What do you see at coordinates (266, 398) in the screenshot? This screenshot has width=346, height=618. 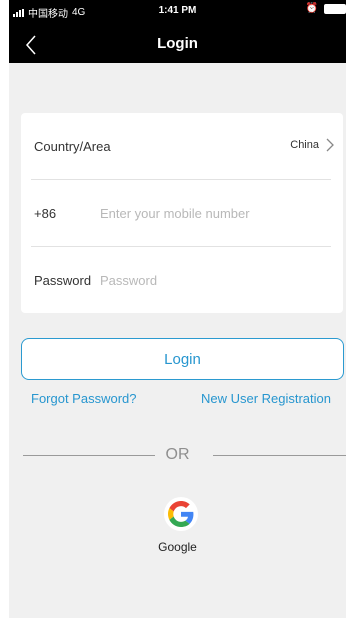 I see `register-link: New User Registration` at bounding box center [266, 398].